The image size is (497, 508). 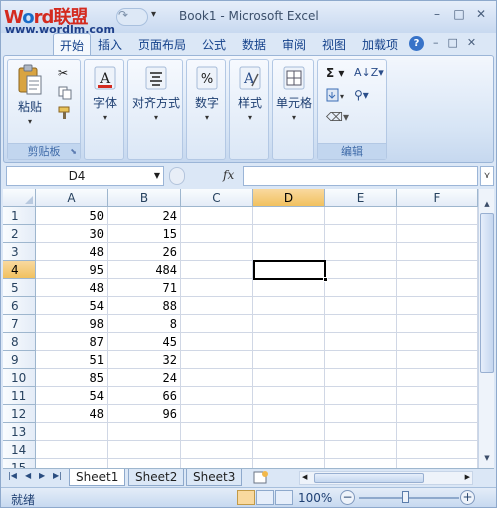 What do you see at coordinates (57, 475) in the screenshot?
I see `last-sheet-icon: ▶|` at bounding box center [57, 475].